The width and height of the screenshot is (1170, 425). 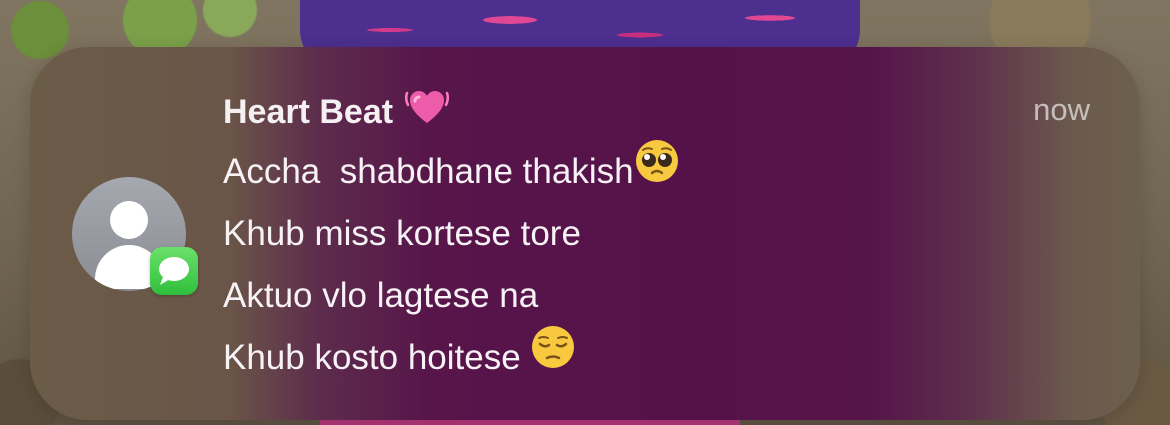 I want to click on pink-heart-icon, so click(x=427, y=114).